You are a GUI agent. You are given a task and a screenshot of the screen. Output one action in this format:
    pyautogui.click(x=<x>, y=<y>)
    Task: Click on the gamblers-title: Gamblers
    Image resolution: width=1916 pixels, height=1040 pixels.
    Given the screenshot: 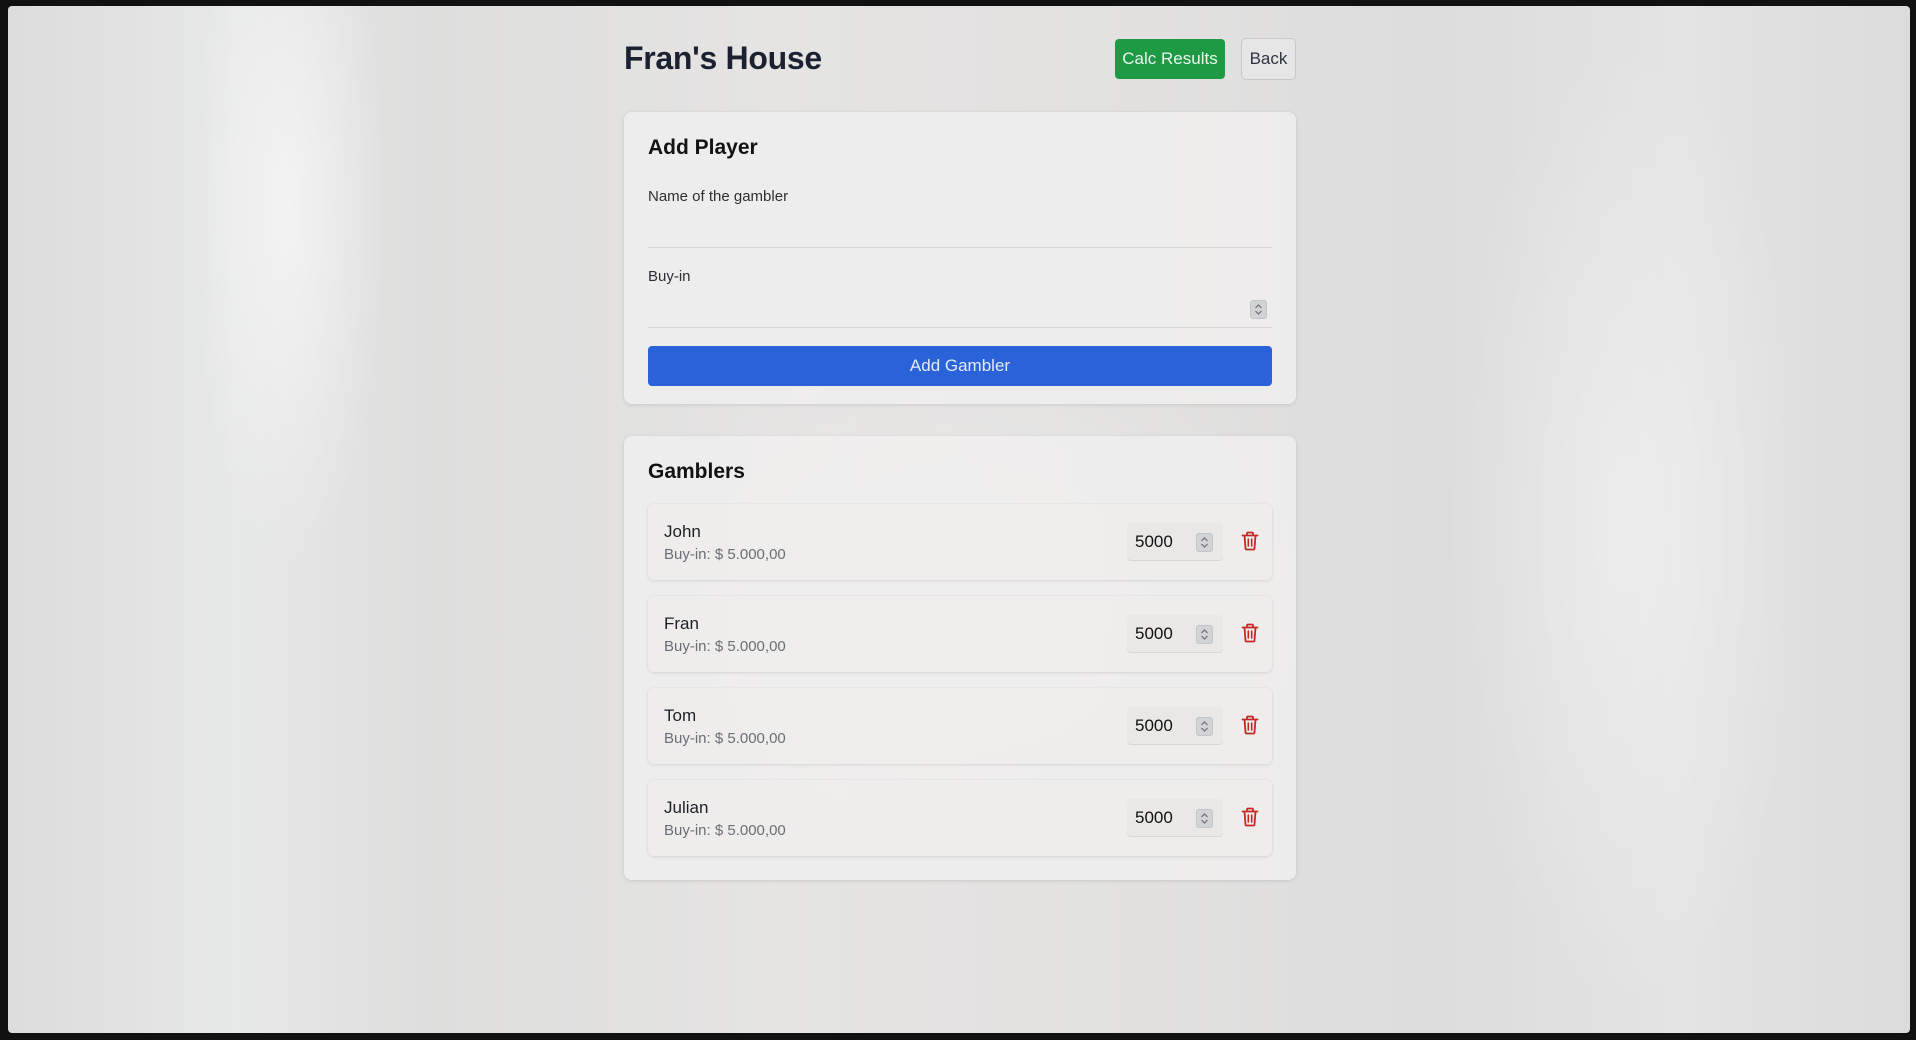 What is the action you would take?
    pyautogui.click(x=696, y=471)
    